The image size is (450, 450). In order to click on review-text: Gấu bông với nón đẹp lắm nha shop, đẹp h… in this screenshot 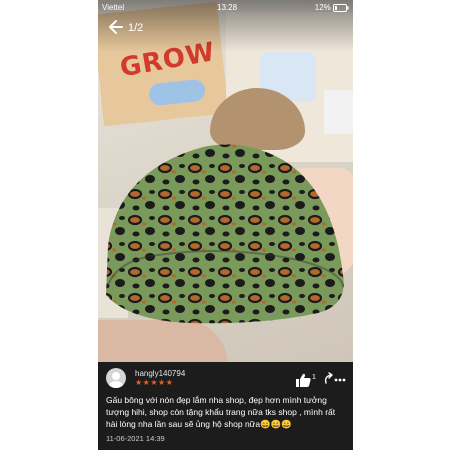, I will do `click(221, 412)`.